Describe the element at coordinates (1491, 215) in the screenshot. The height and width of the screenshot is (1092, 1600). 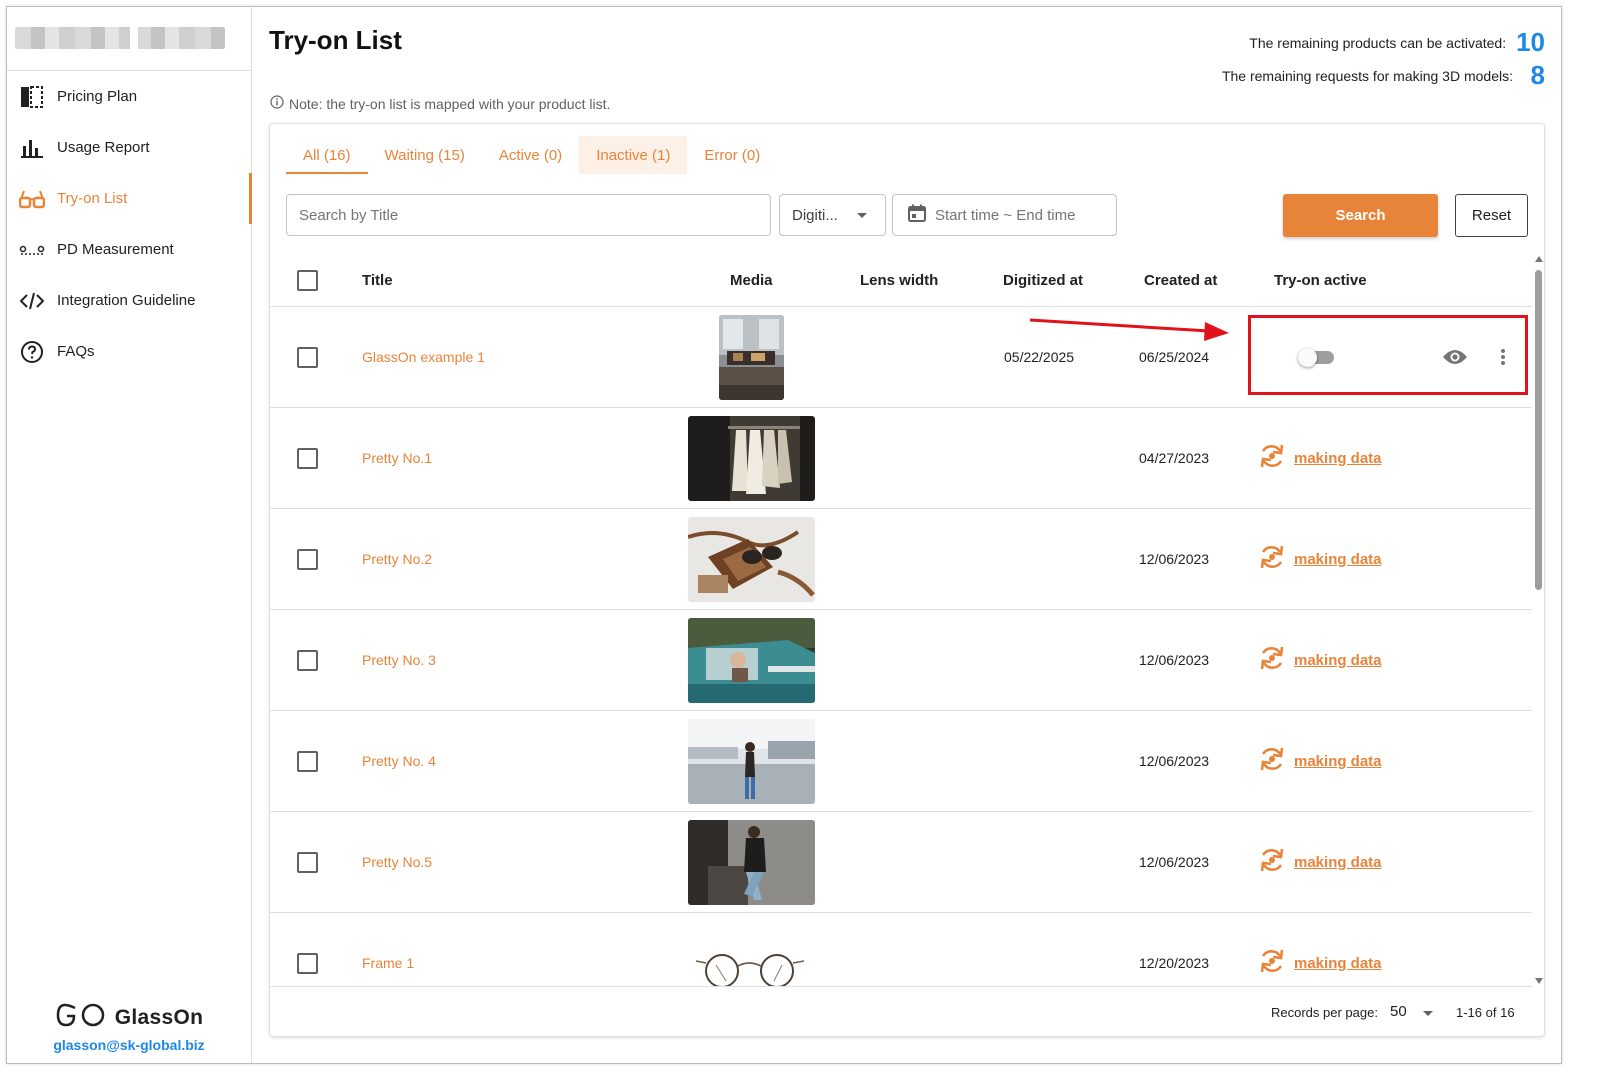
I see `reset-button: Reset` at that location.